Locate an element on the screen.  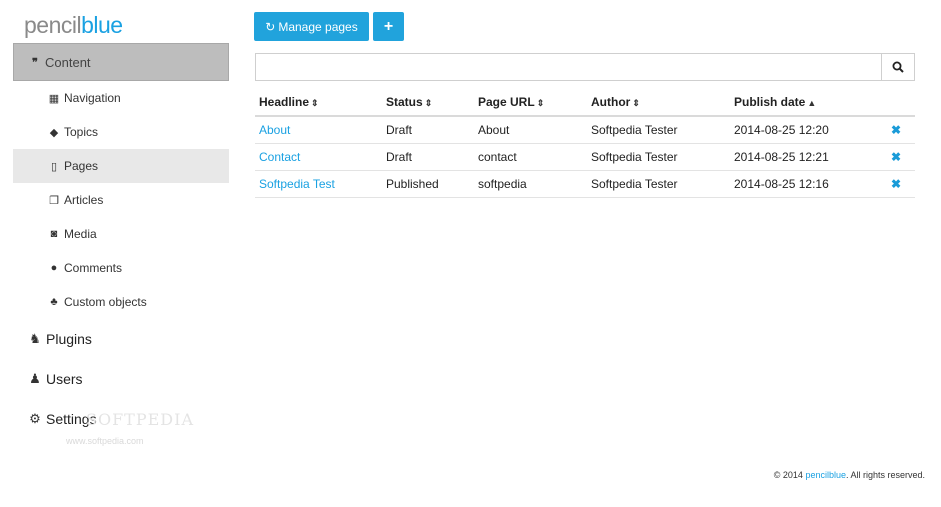
th-large-icon: ▦ is located at coordinates (54, 98).